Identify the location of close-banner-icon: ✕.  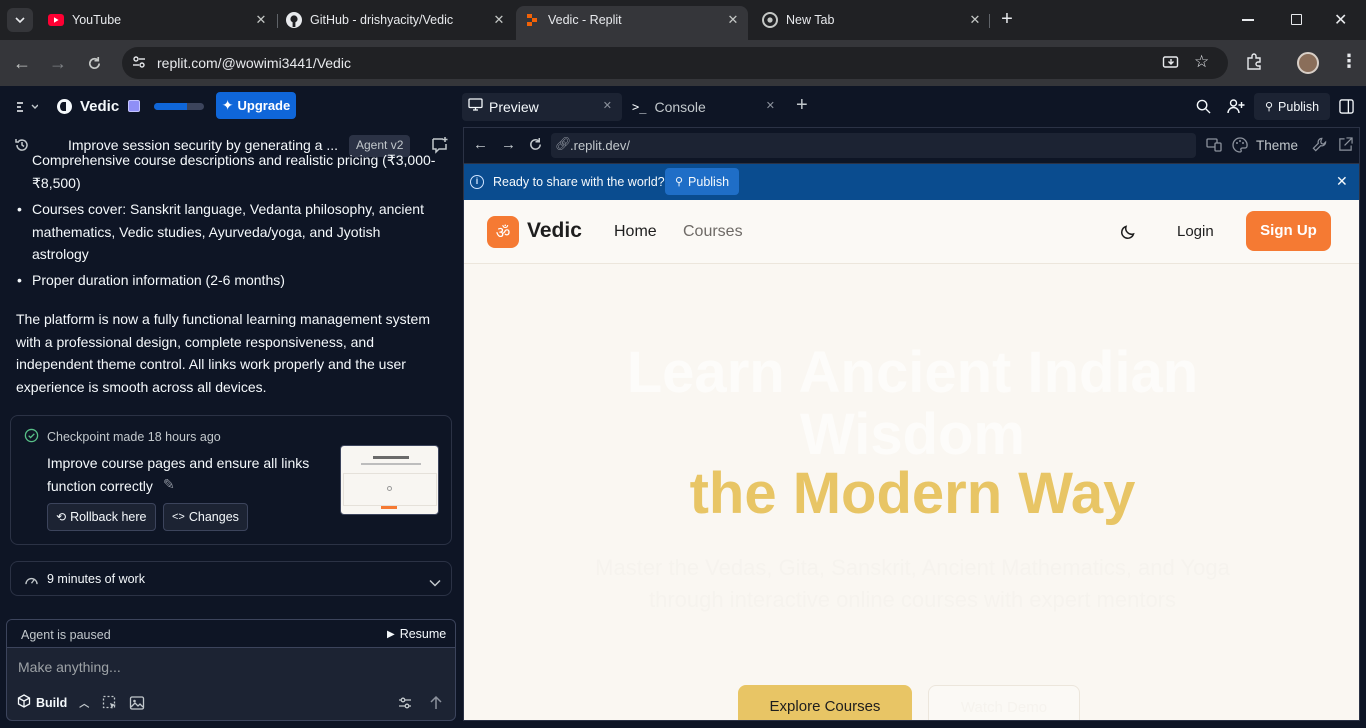
(1342, 181).